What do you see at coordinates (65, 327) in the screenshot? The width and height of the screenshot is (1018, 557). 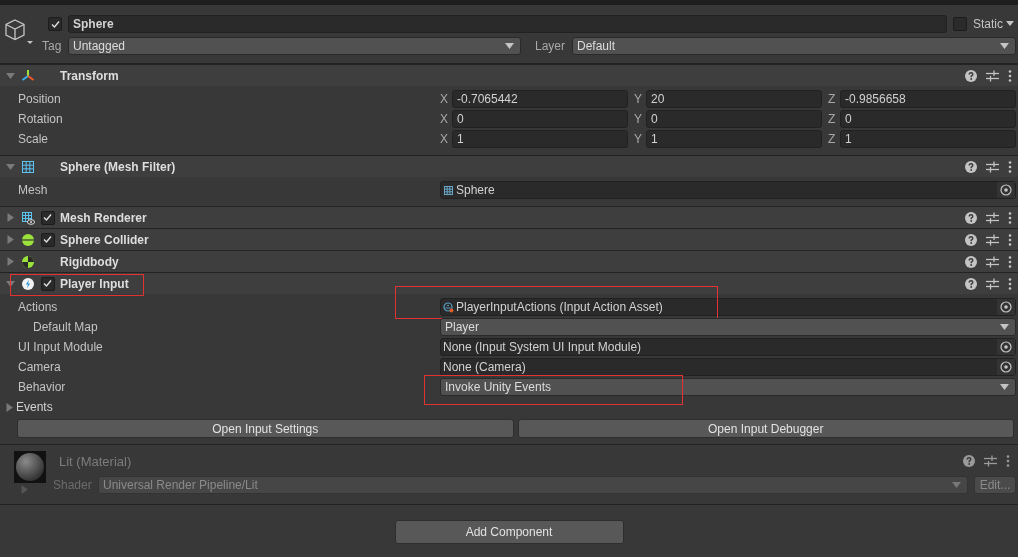 I see `property-label: Default Map` at bounding box center [65, 327].